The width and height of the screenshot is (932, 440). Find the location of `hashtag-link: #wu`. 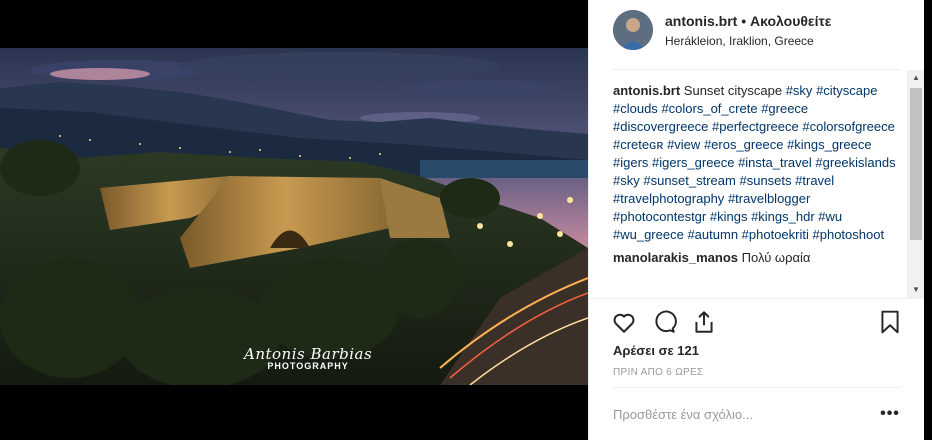

hashtag-link: #wu is located at coordinates (830, 216).